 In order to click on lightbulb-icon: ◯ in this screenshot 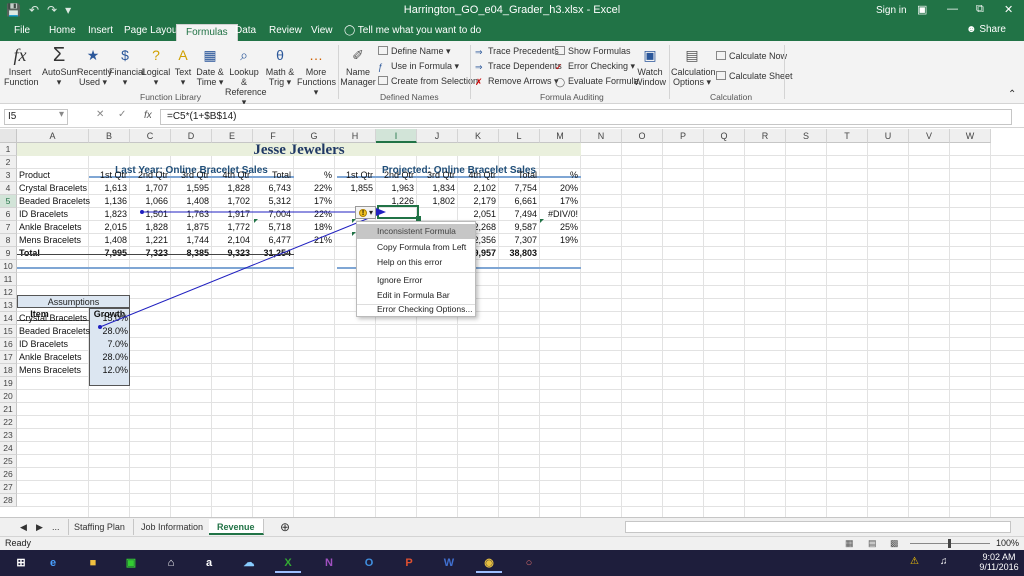, I will do `click(351, 30)`.